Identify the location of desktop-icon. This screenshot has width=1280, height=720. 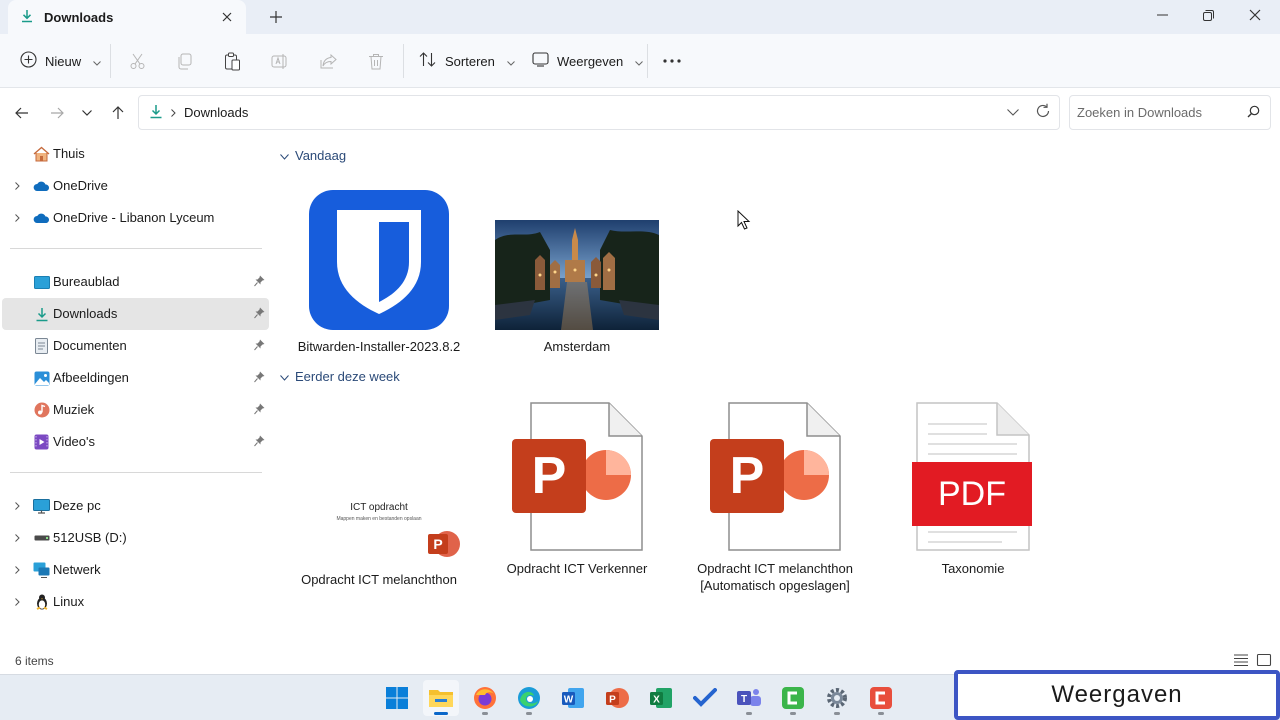
(41, 282).